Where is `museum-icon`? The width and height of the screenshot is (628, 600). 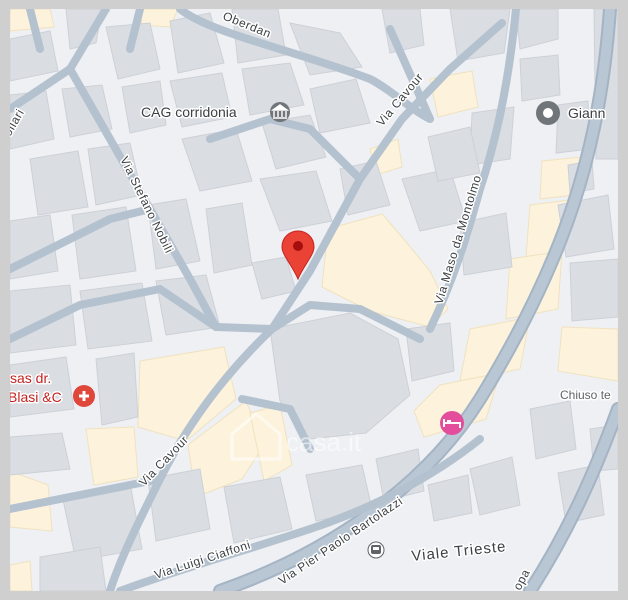
museum-icon is located at coordinates (280, 112).